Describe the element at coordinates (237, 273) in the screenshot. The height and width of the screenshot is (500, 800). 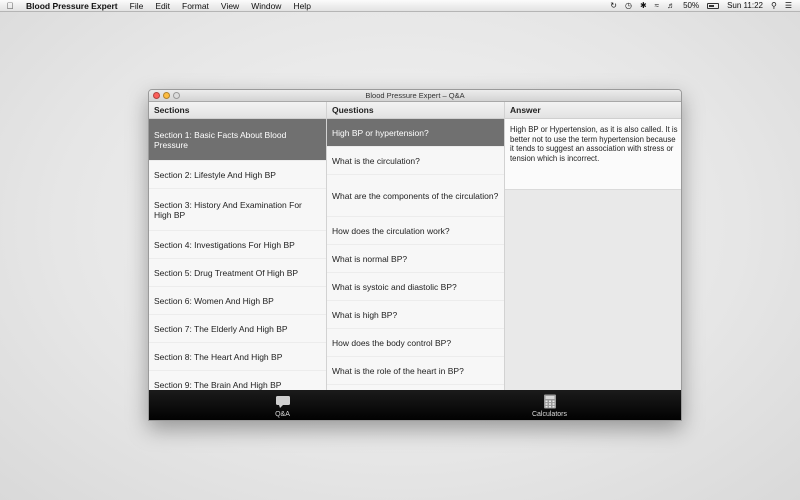
I see `section-item-5: Section 5: Drug Treatment Of High BP` at that location.